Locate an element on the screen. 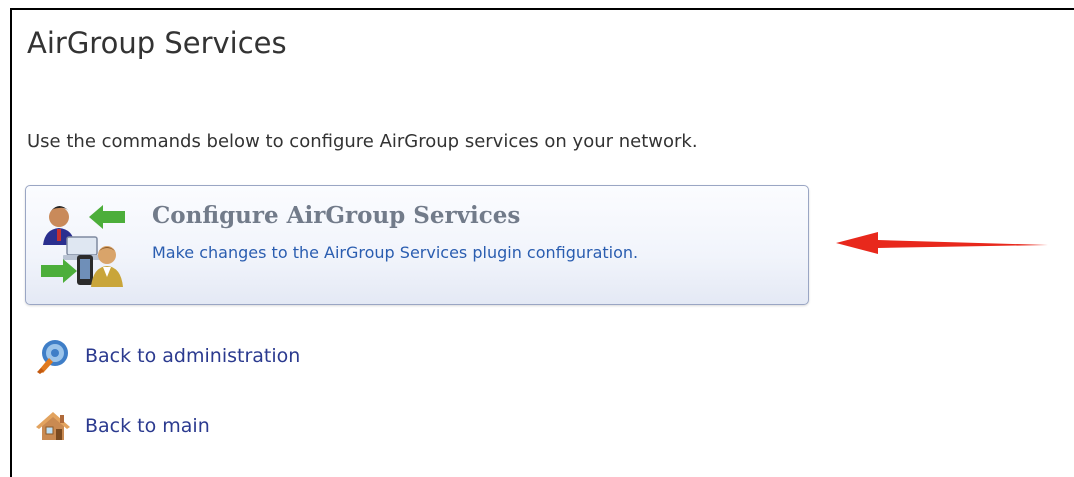  frame-top-border is located at coordinates (542, 9).